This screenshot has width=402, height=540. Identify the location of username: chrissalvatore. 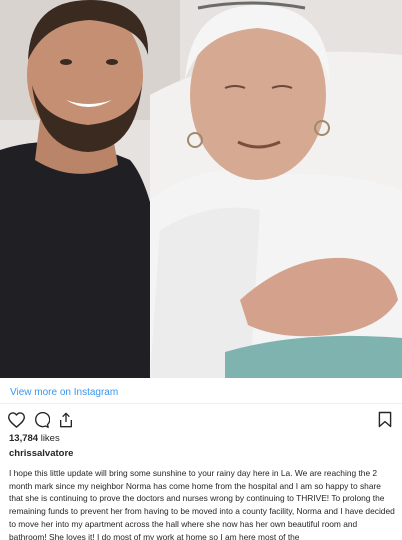
(41, 453).